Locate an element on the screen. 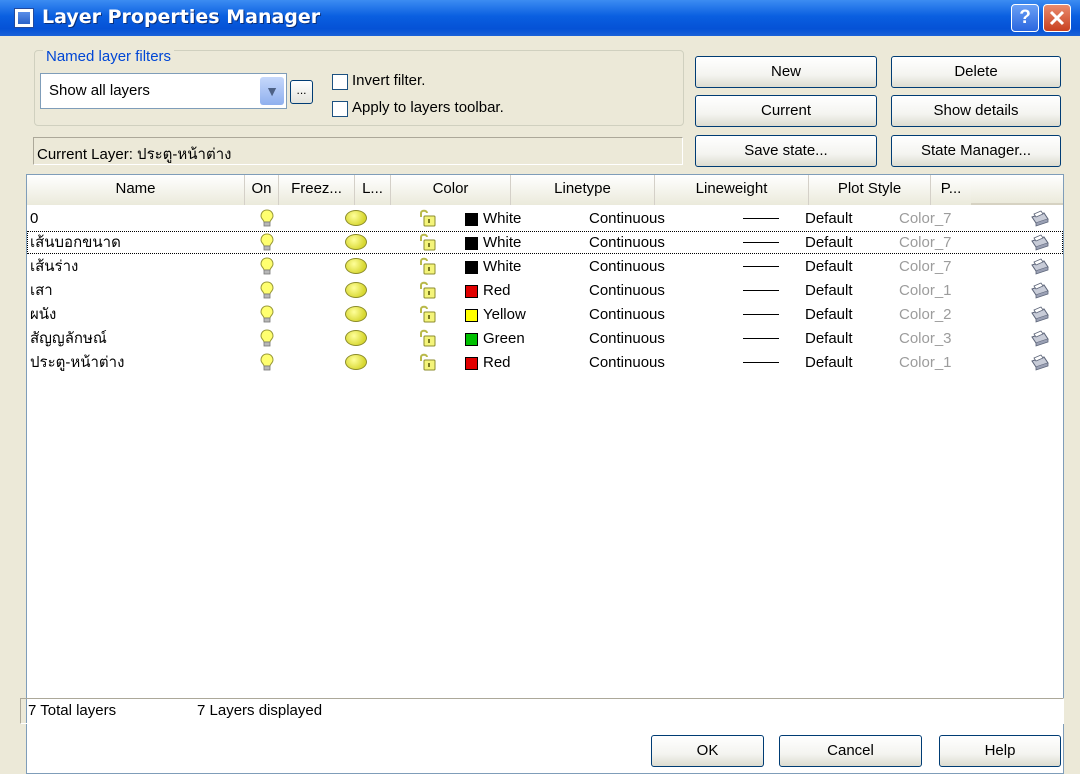 This screenshot has height=774, width=1080. delete-button: Delete is located at coordinates (976, 72).